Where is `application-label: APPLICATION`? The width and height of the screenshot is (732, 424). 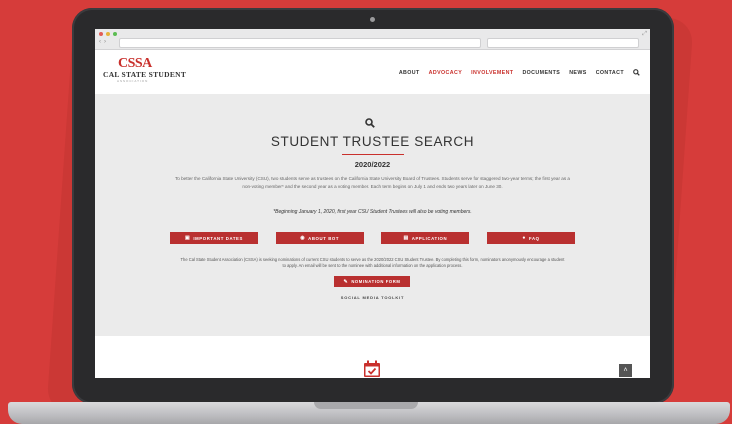
application-label: APPLICATION is located at coordinates (429, 238).